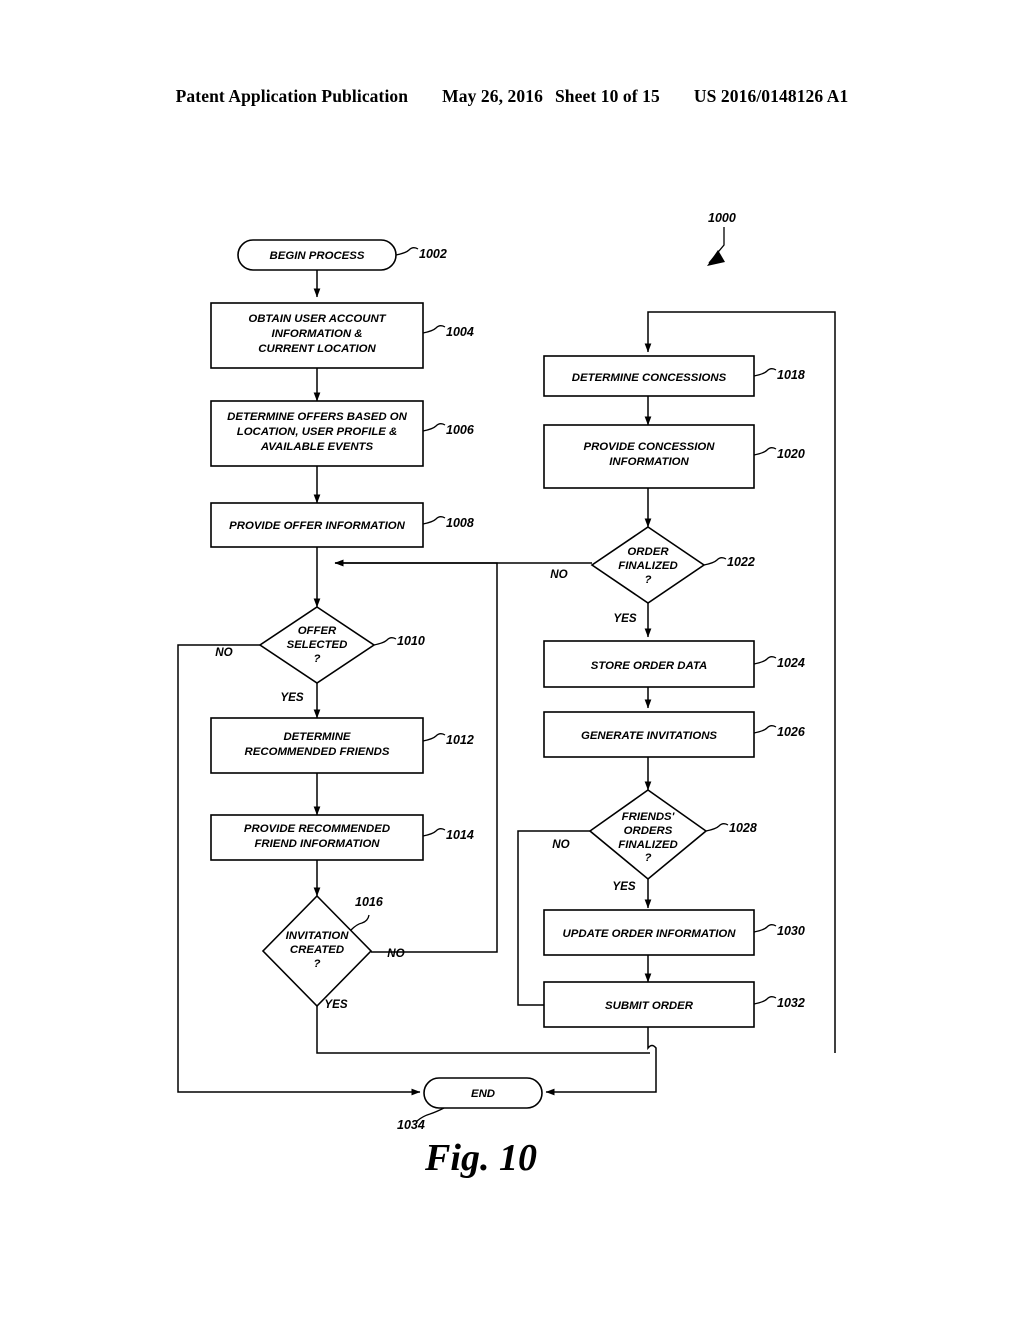 This screenshot has width=1024, height=1320. I want to click on node-submit-order: SUBMIT ORDER 1032, so click(674, 1004).